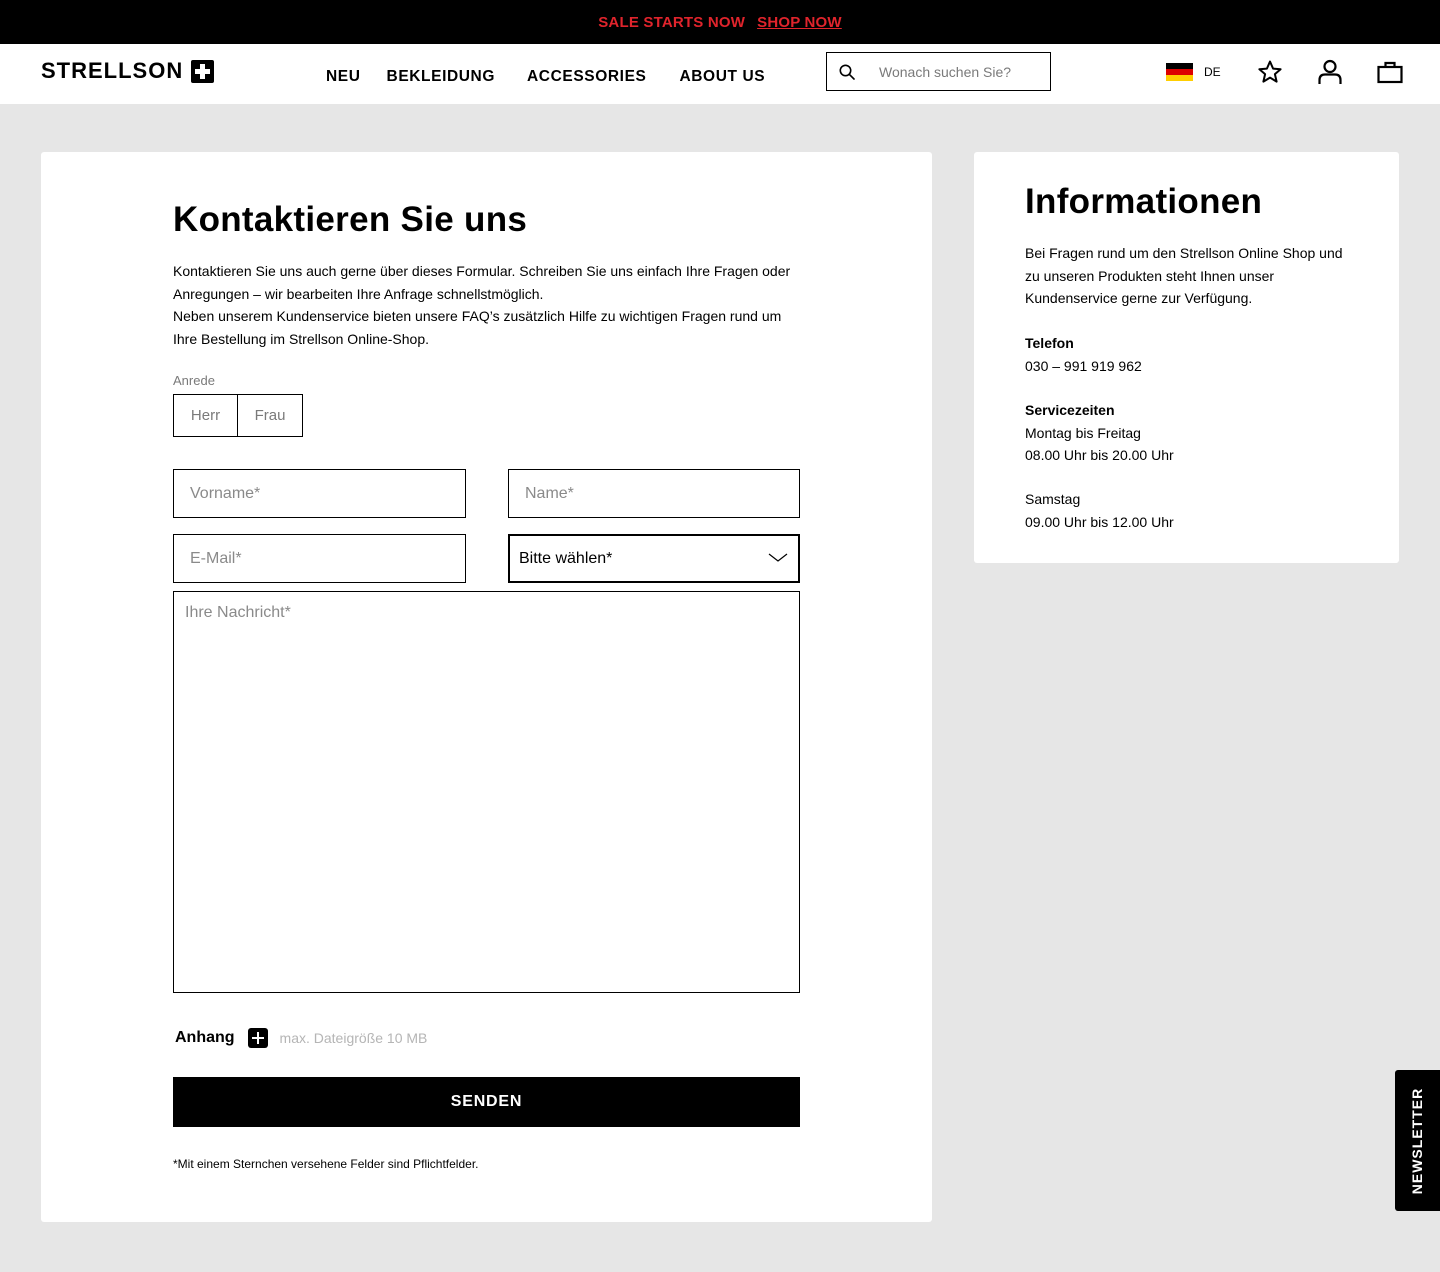 The width and height of the screenshot is (1440, 1272). What do you see at coordinates (959, 71) in the screenshot?
I see `search-input` at bounding box center [959, 71].